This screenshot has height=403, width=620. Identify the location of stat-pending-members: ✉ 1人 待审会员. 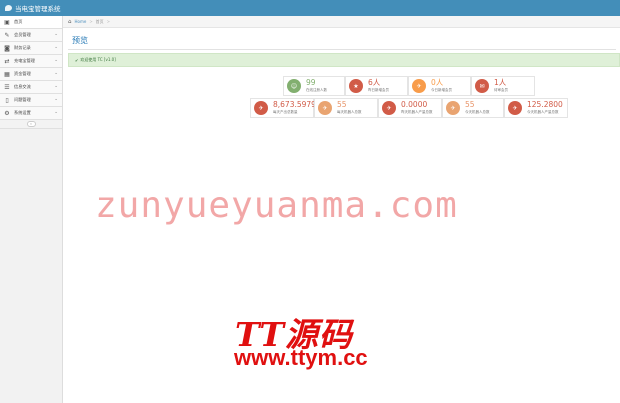
(503, 86).